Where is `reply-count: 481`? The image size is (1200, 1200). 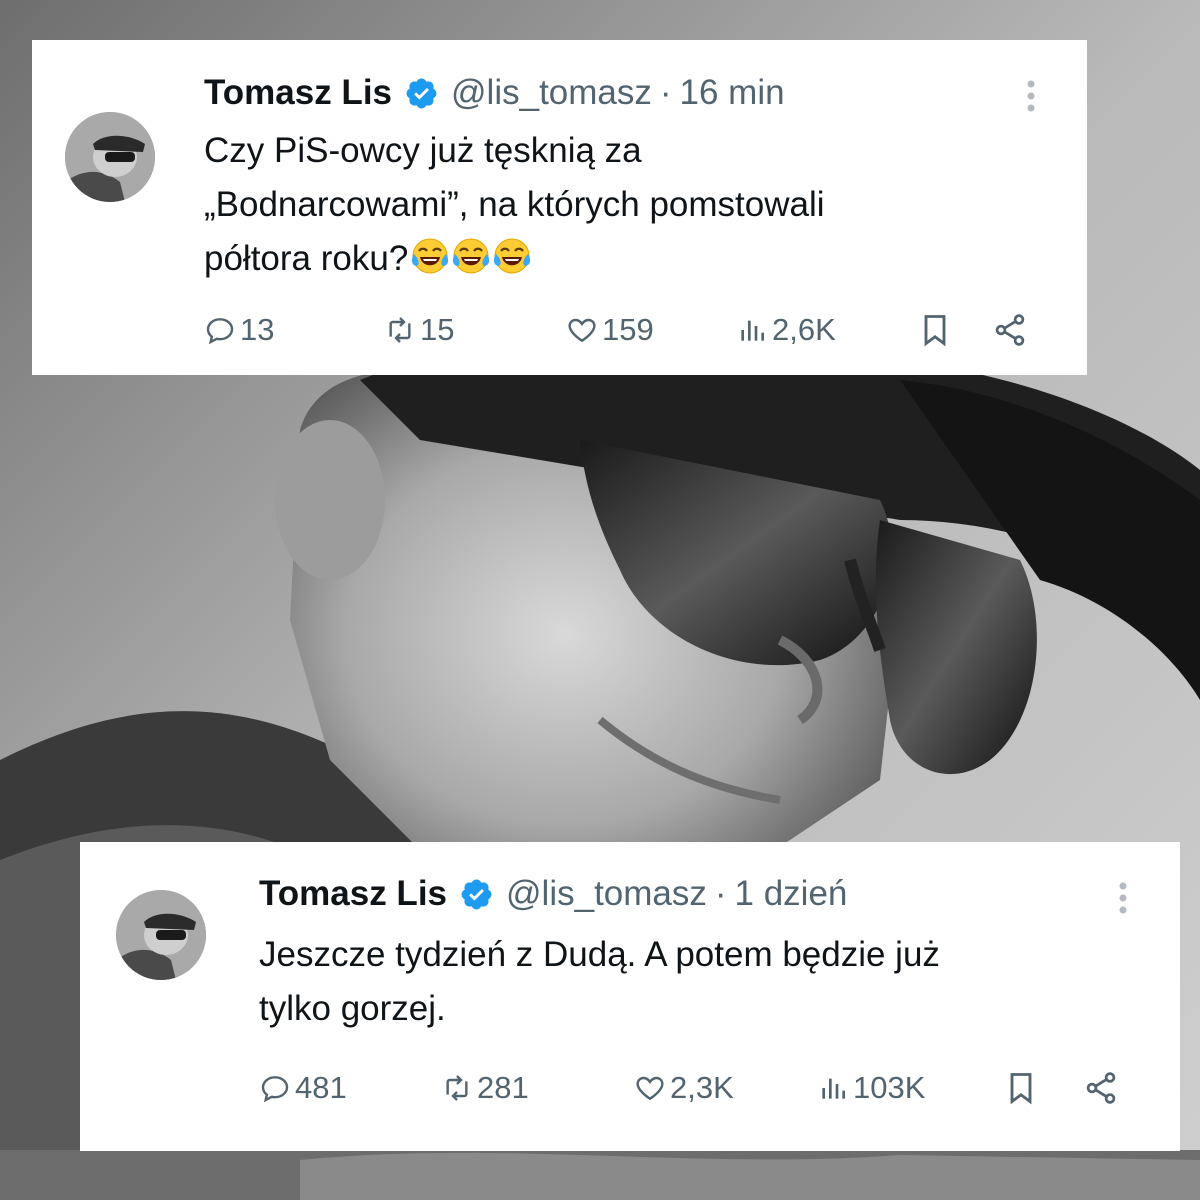 reply-count: 481 is located at coordinates (321, 1087).